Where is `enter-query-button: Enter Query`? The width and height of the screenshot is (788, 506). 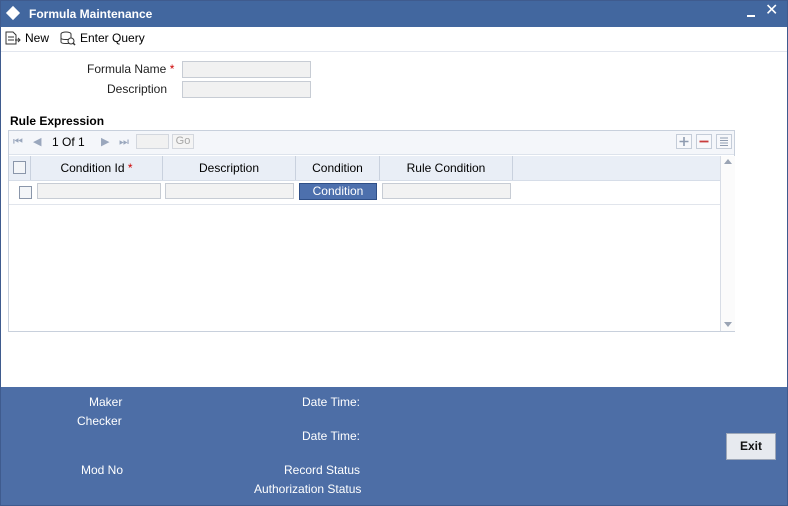
enter-query-button: Enter Query is located at coordinates (102, 38).